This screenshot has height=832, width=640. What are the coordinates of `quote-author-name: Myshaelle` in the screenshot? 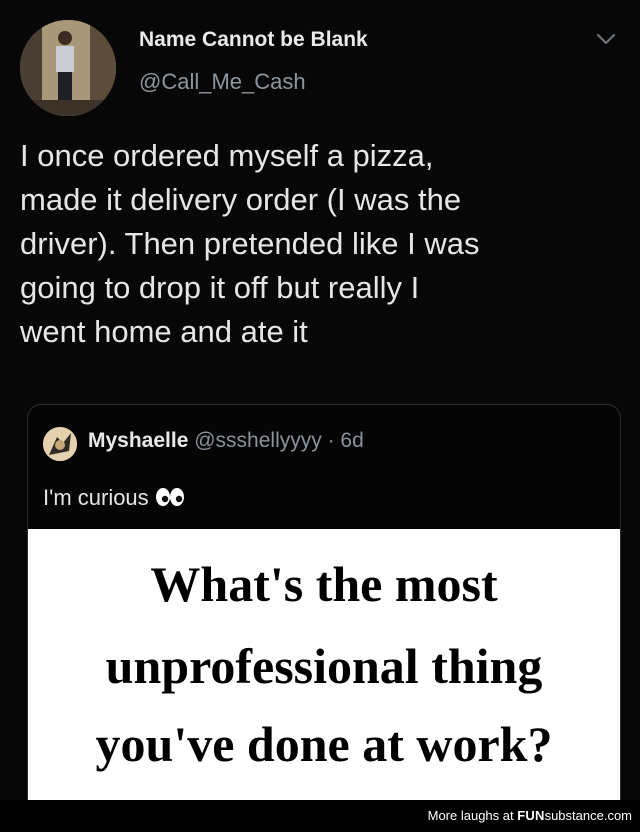 It's located at (138, 440).